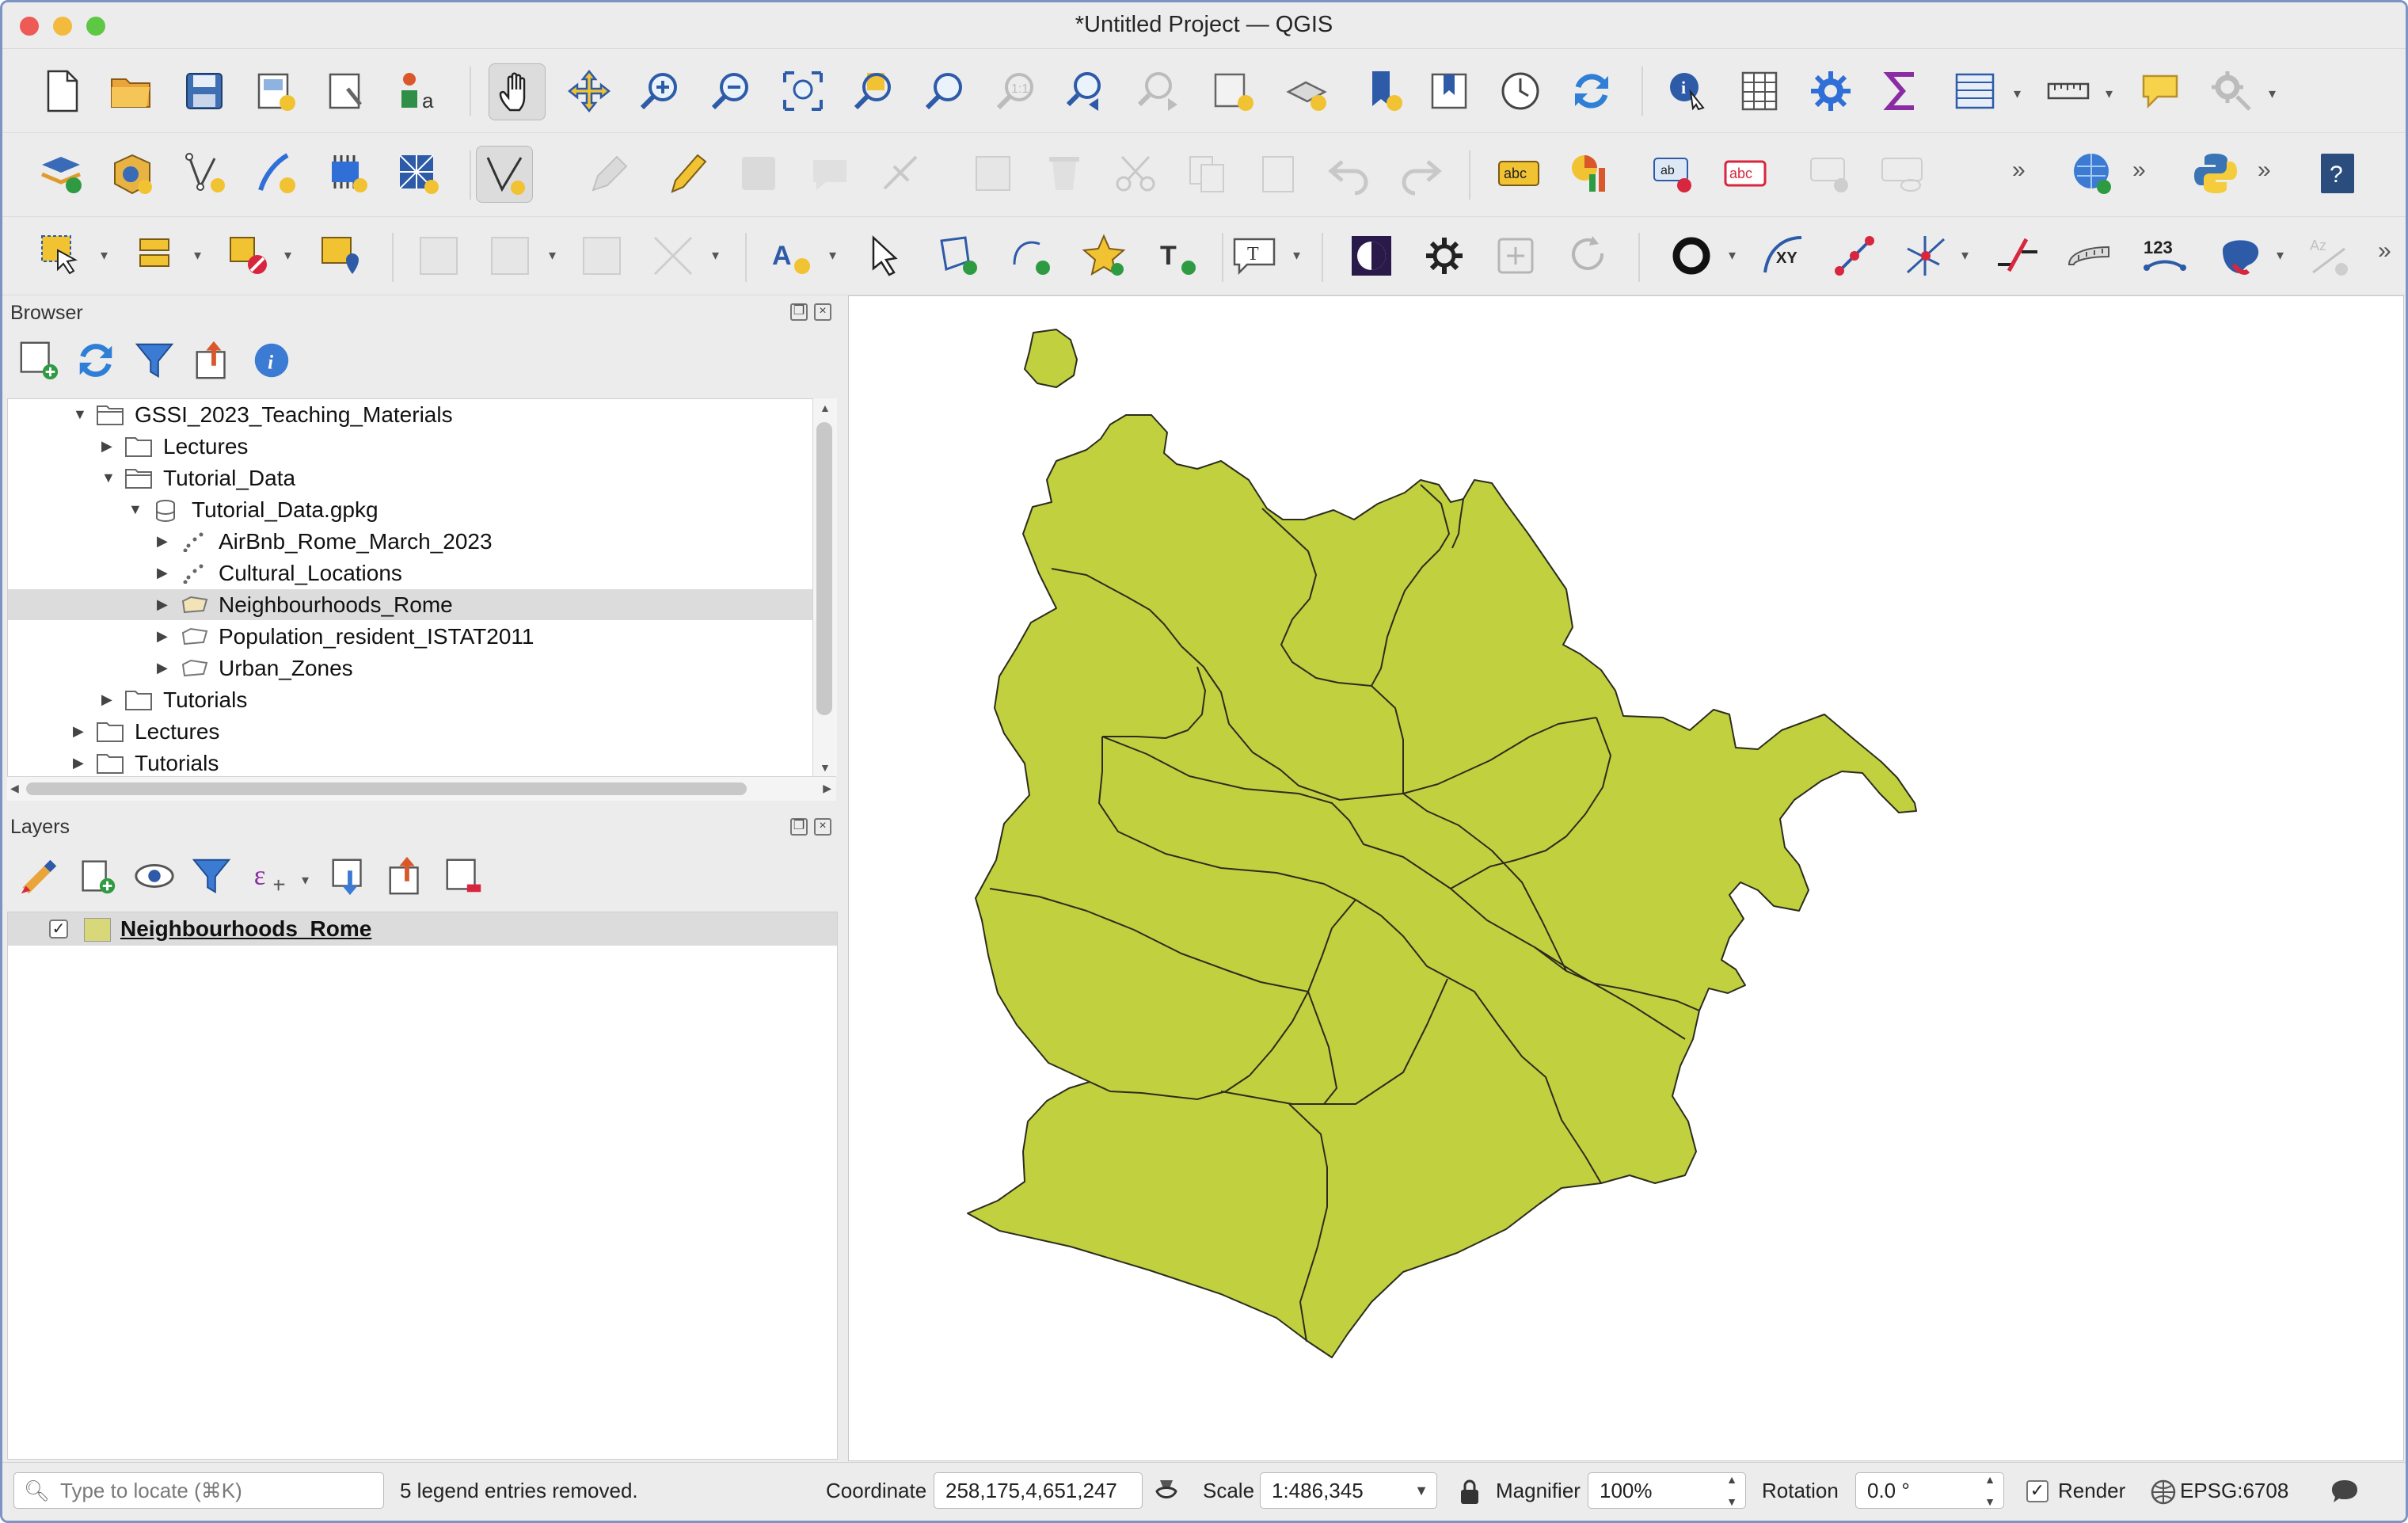 This screenshot has height=1523, width=2408. What do you see at coordinates (1031, 256) in the screenshot?
I see `create-line-annotation-icon` at bounding box center [1031, 256].